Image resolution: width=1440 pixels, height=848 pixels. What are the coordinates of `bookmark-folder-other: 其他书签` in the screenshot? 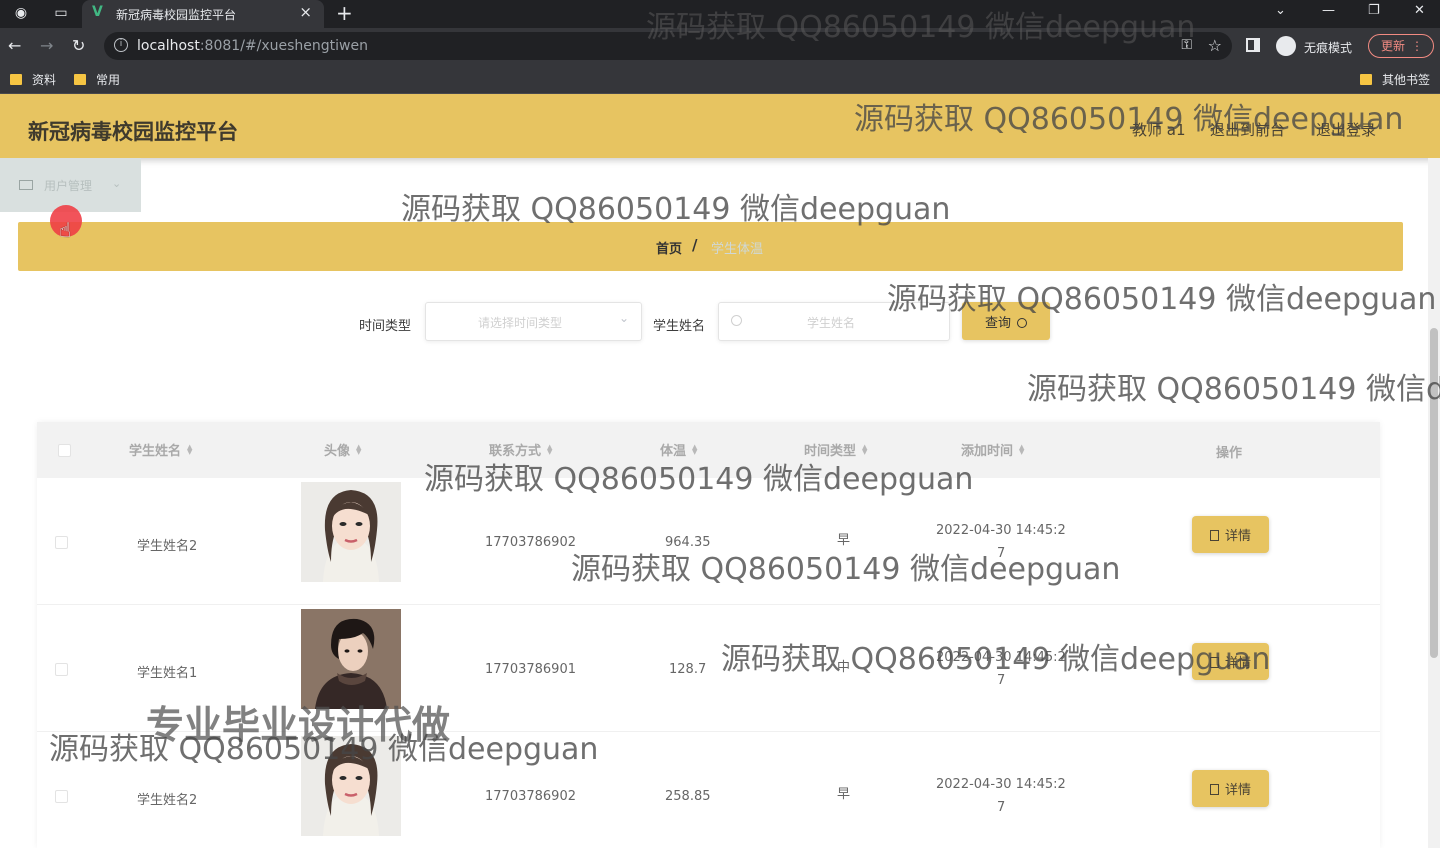 It's located at (1395, 79).